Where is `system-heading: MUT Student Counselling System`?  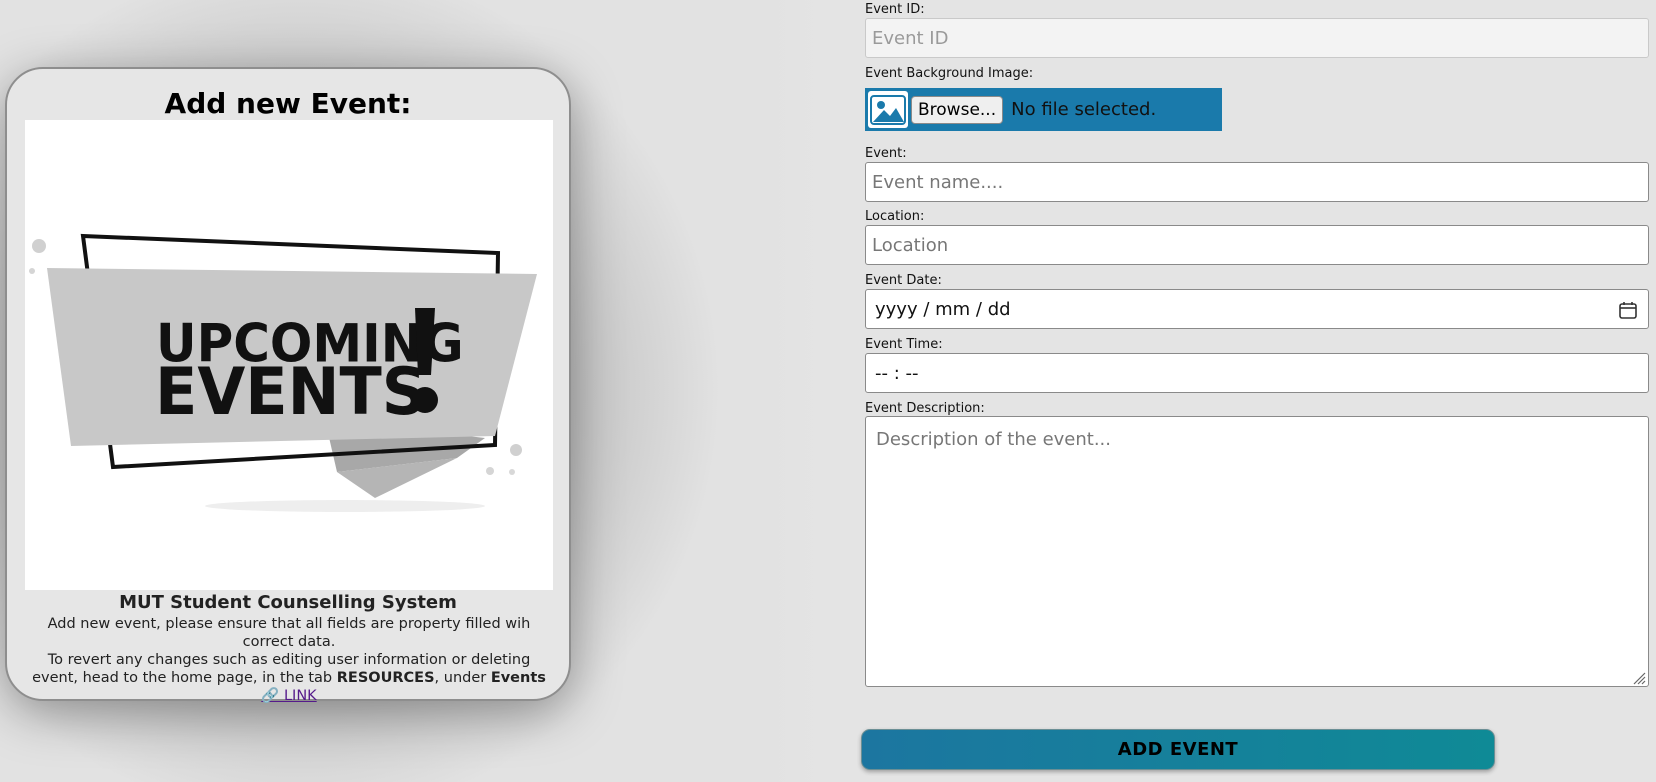
system-heading: MUT Student Counselling System is located at coordinates (288, 602).